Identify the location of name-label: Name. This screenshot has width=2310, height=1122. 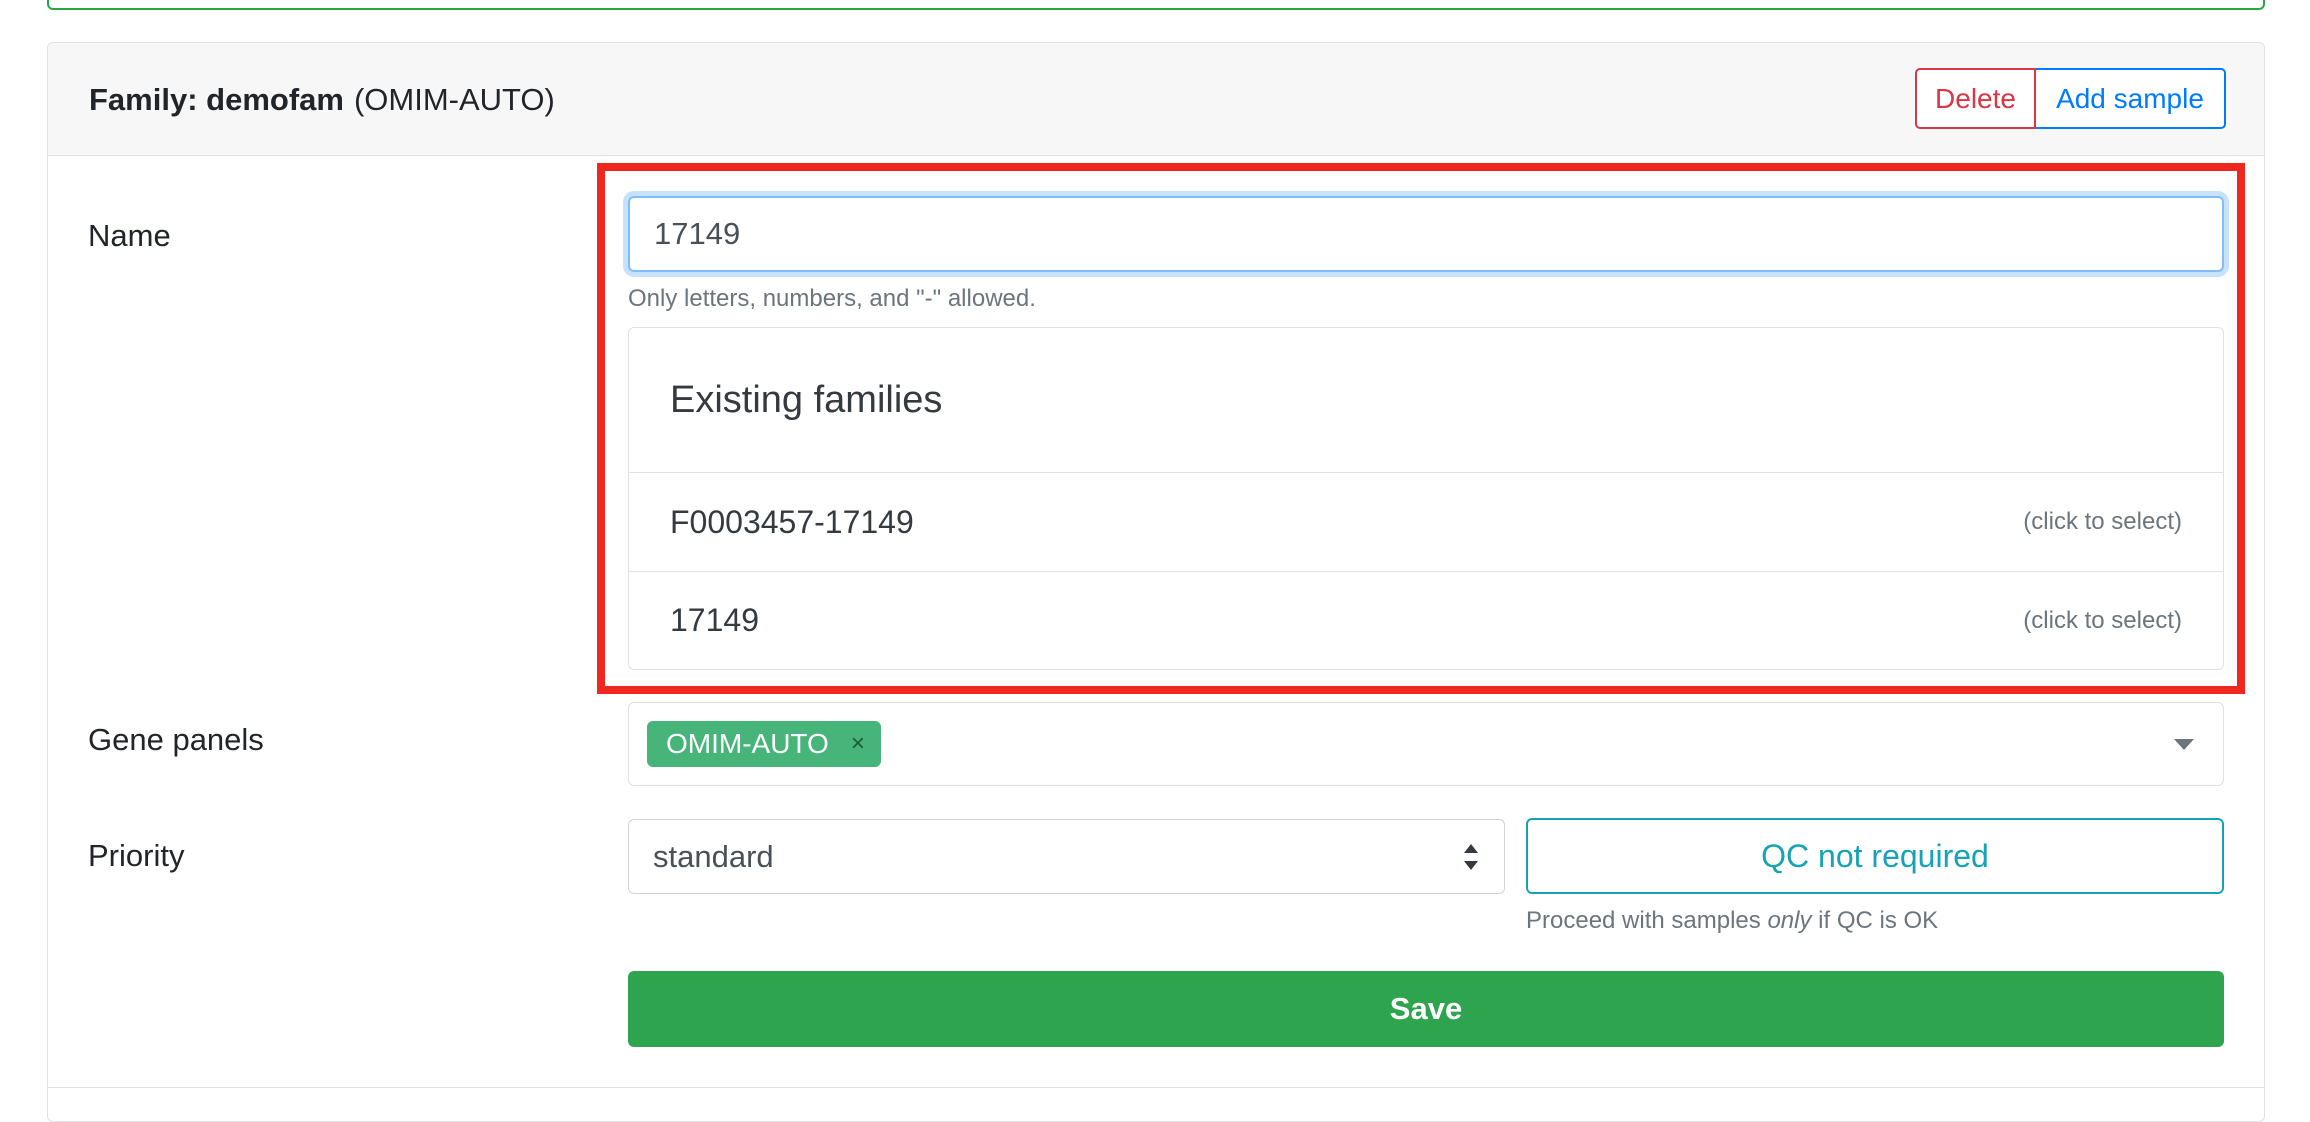
(129, 235).